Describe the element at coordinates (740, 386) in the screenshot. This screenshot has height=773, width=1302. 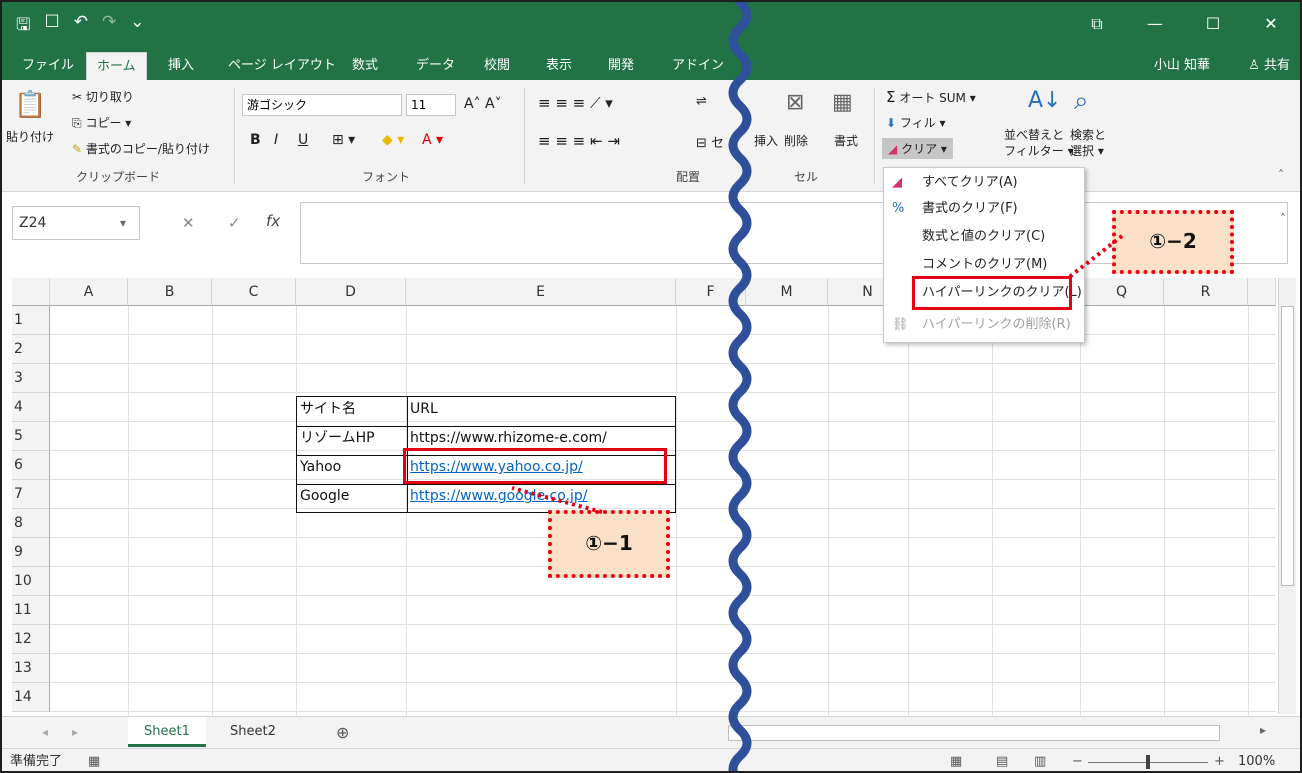
I see `break-wave-line` at that location.